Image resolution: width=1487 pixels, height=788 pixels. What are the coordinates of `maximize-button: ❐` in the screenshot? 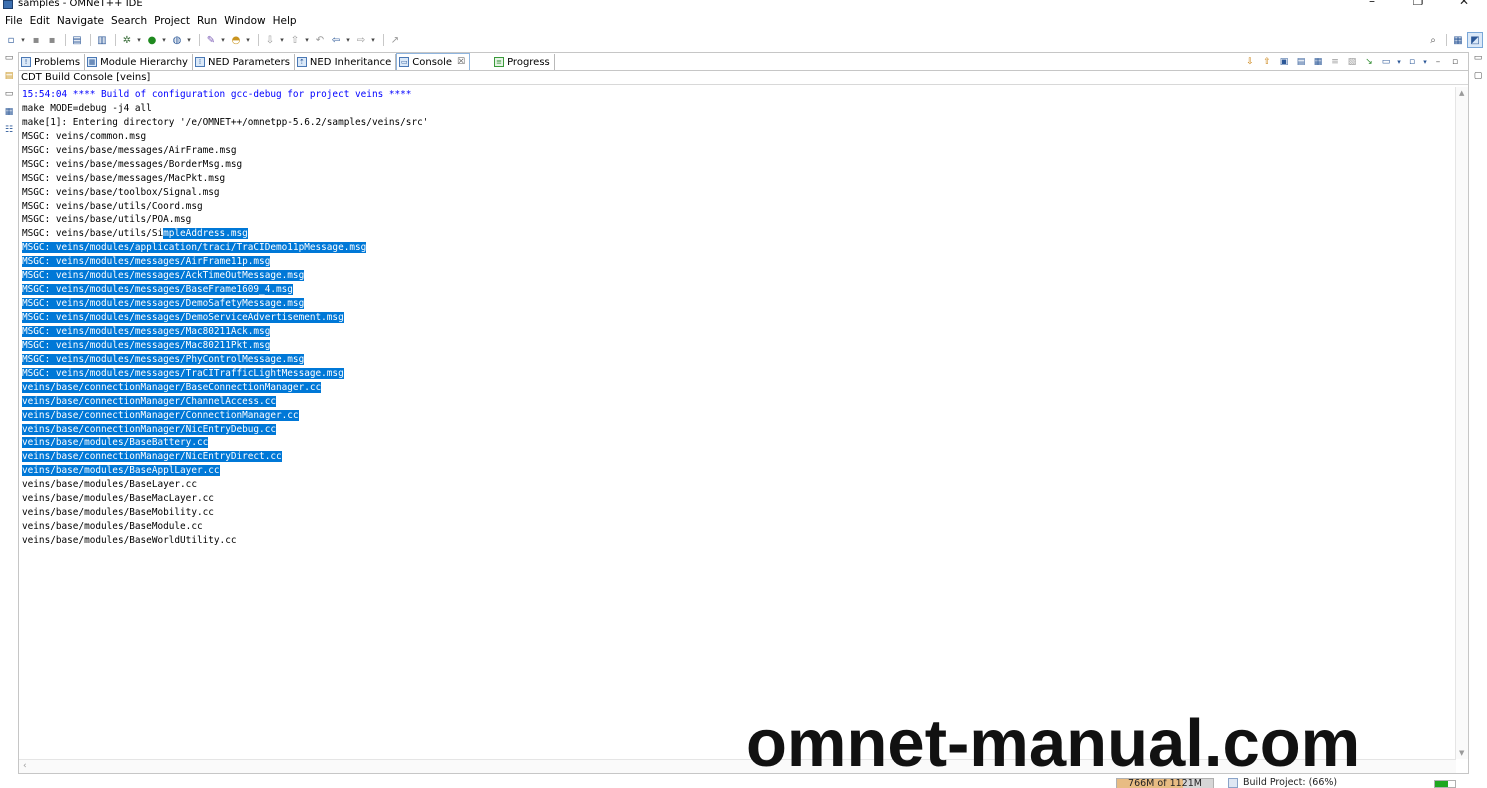 It's located at (1418, 5).